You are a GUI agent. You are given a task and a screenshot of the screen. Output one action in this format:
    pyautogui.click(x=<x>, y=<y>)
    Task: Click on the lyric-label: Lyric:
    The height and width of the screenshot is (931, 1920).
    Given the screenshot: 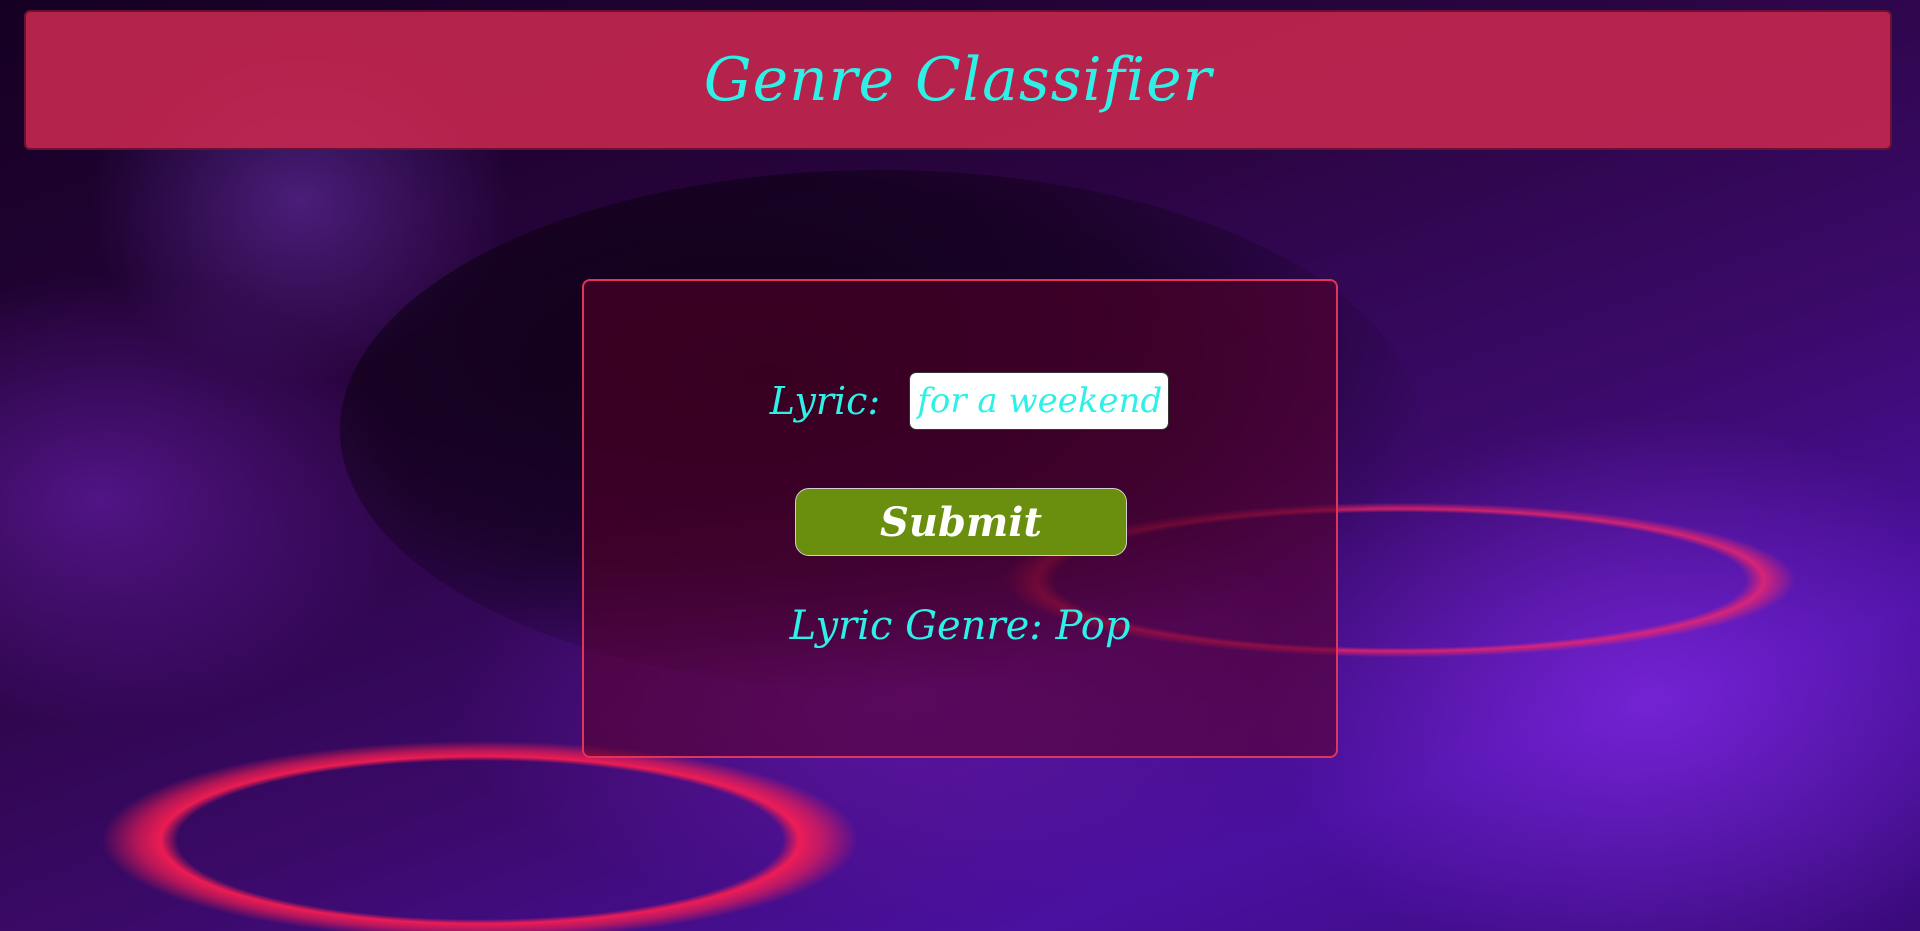 What is the action you would take?
    pyautogui.click(x=825, y=401)
    